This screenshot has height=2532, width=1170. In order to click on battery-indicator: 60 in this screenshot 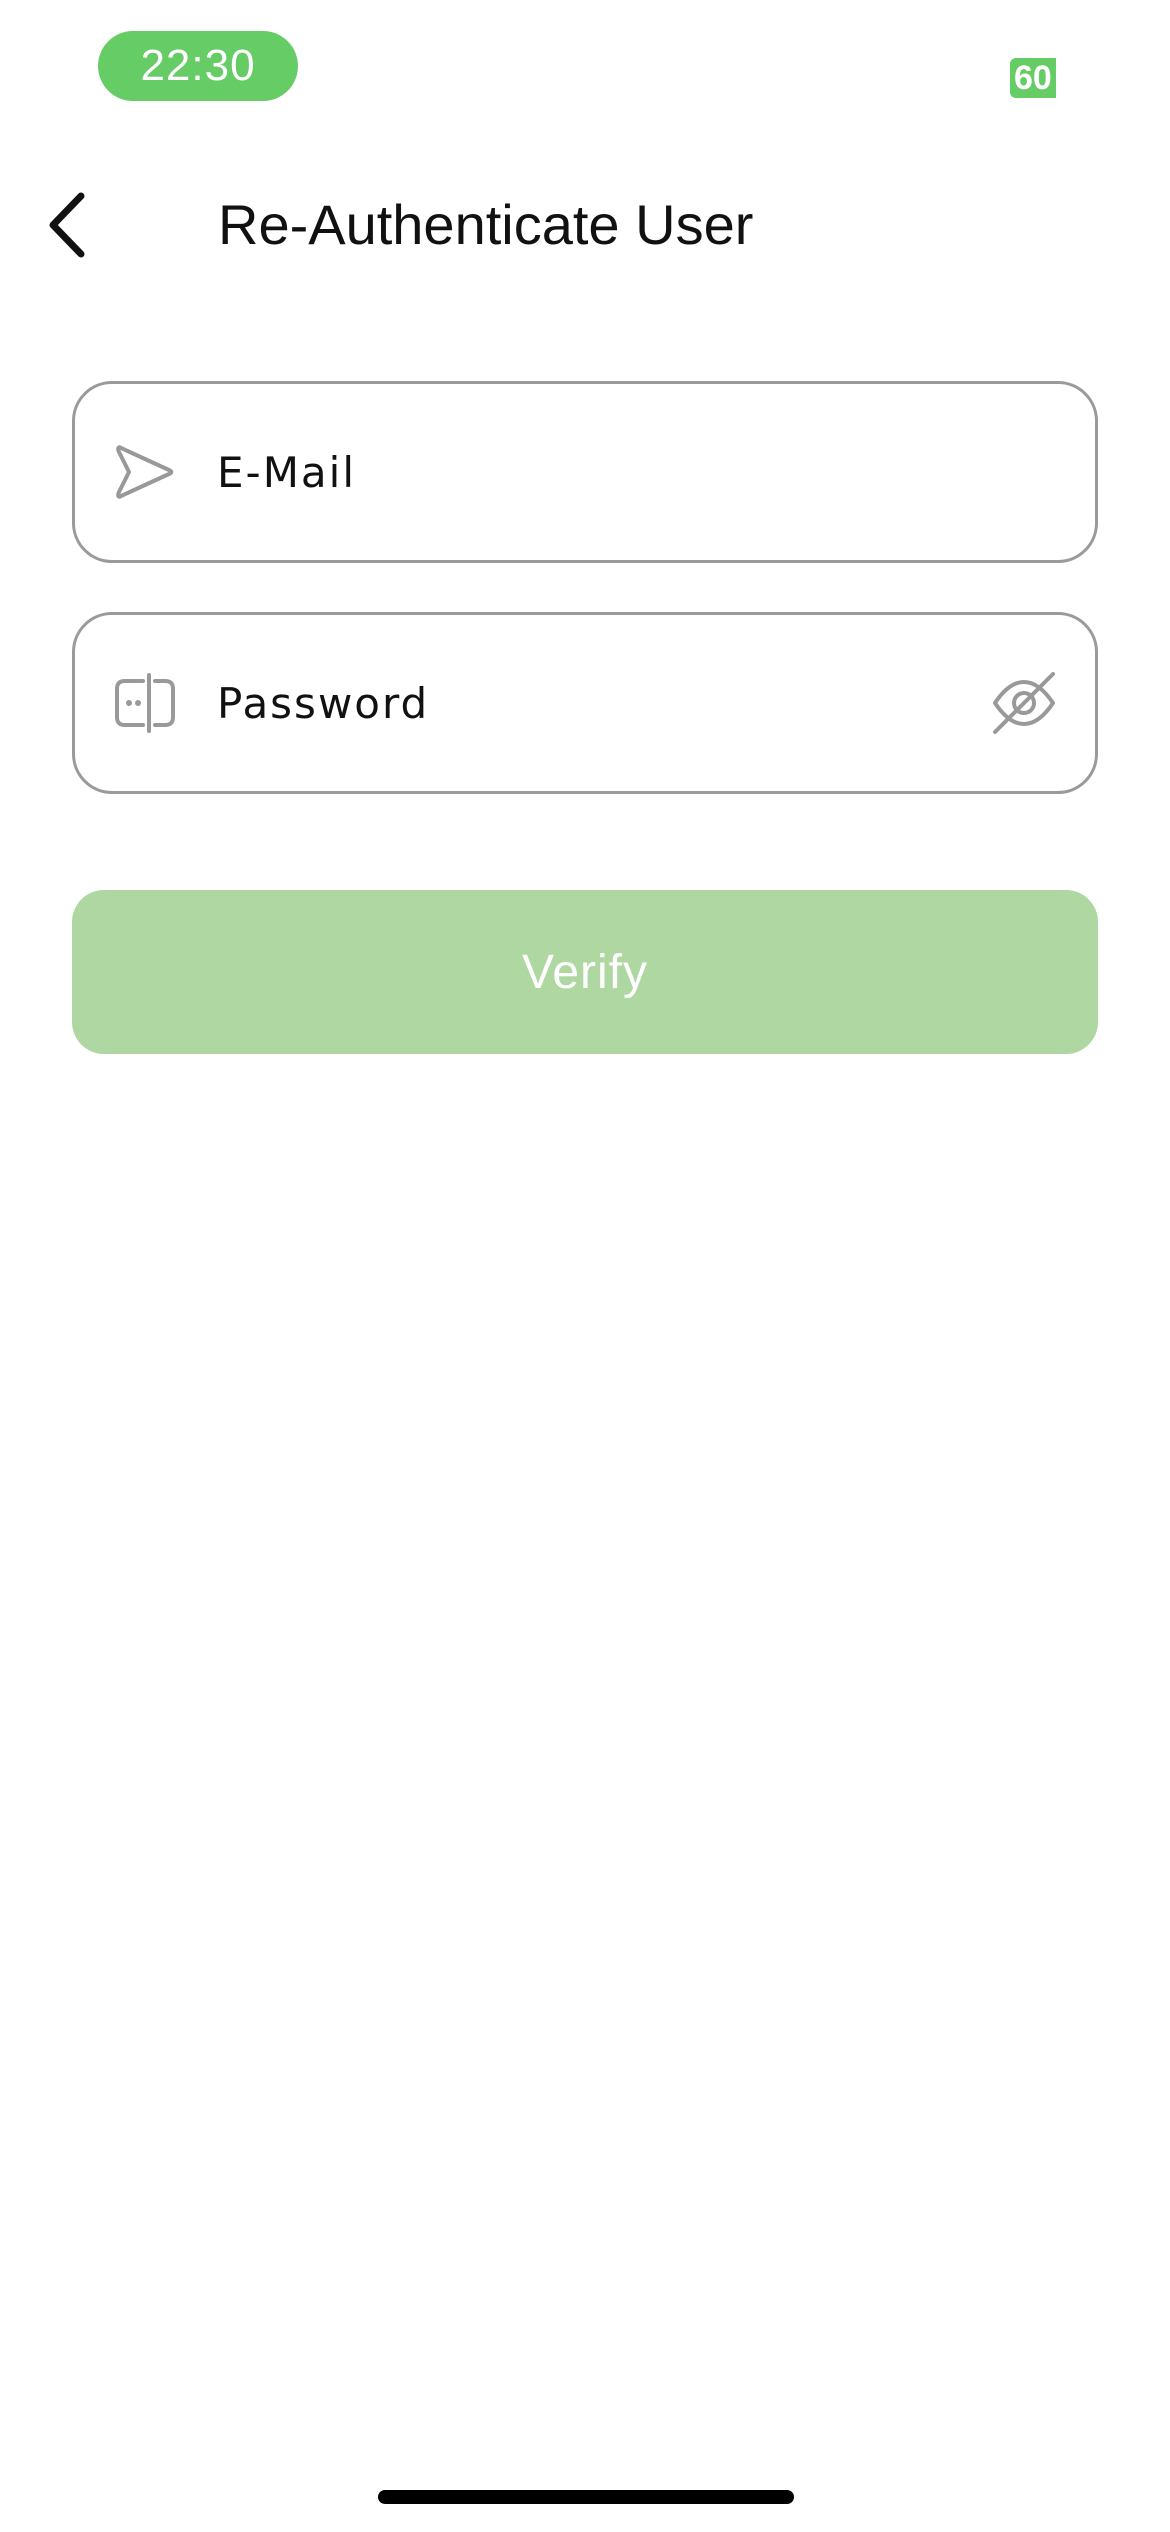, I will do `click(1033, 78)`.